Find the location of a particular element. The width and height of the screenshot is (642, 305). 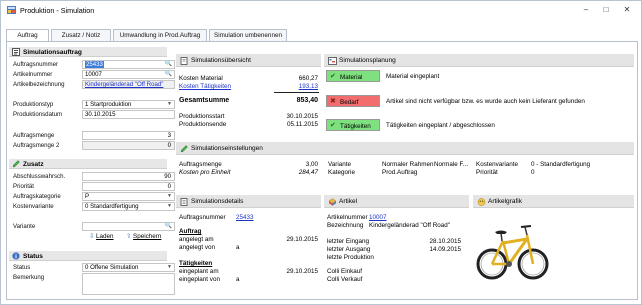

article-icon is located at coordinates (332, 201).